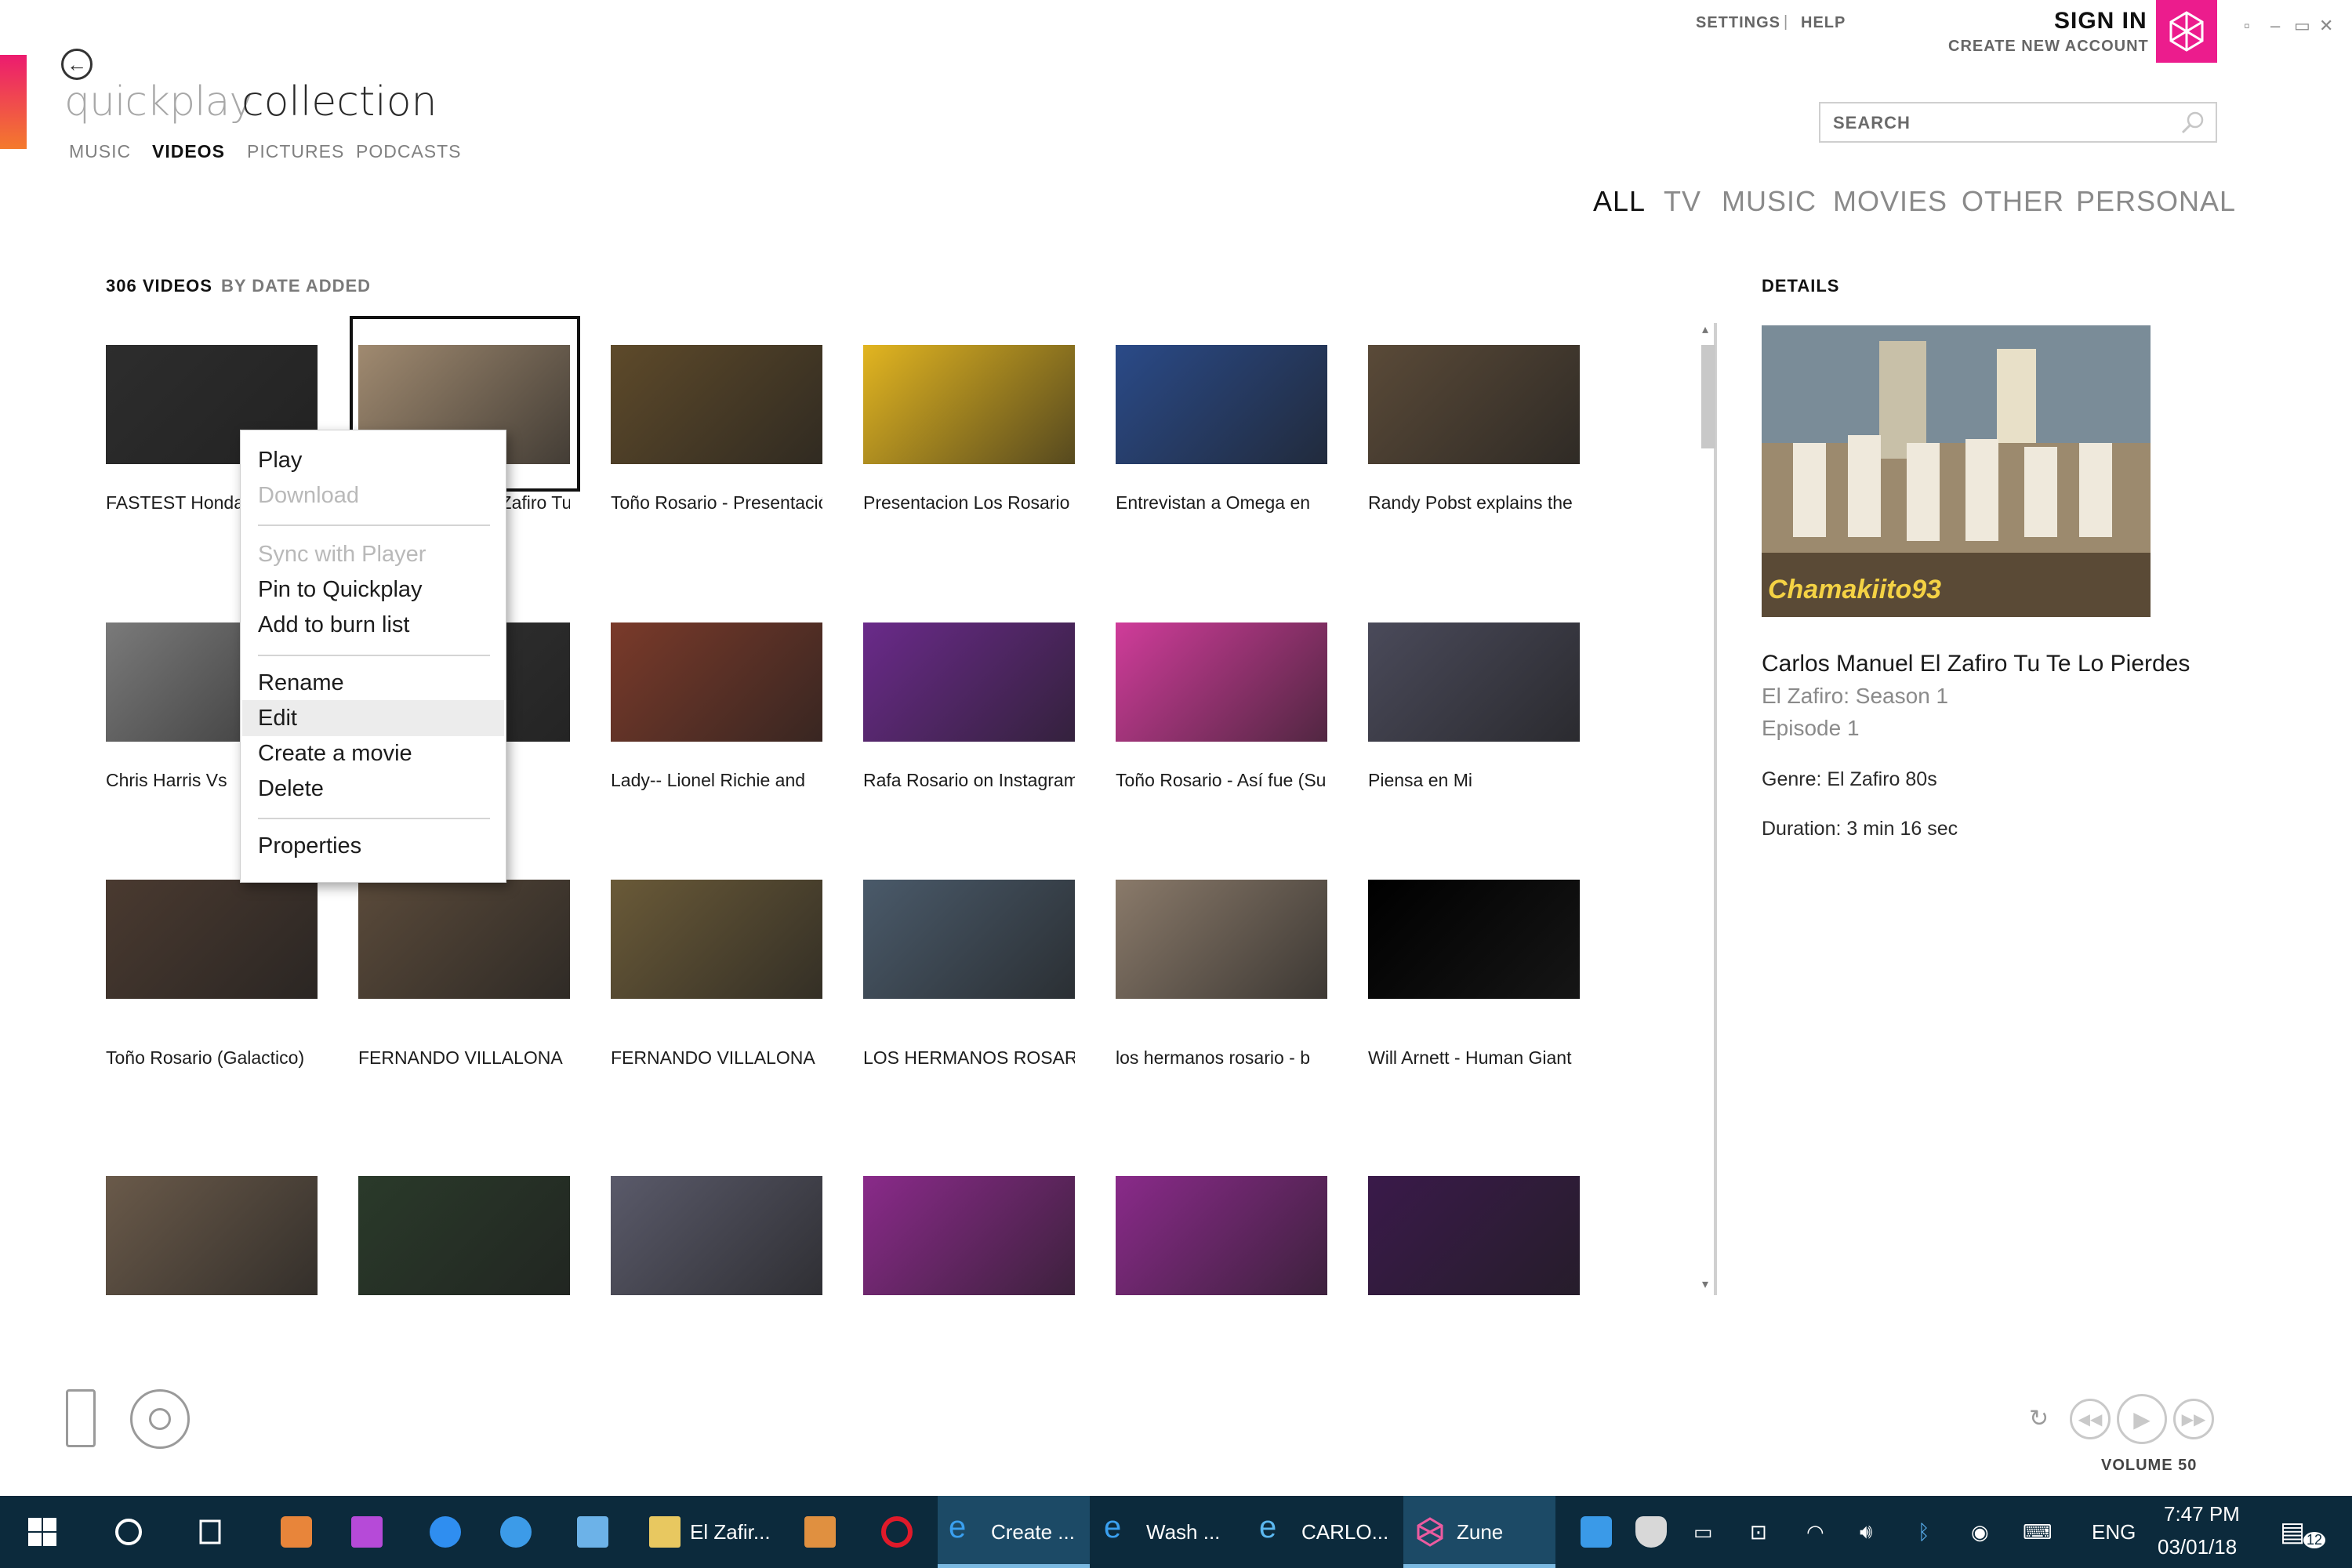  What do you see at coordinates (2193, 123) in the screenshot?
I see `search-icon` at bounding box center [2193, 123].